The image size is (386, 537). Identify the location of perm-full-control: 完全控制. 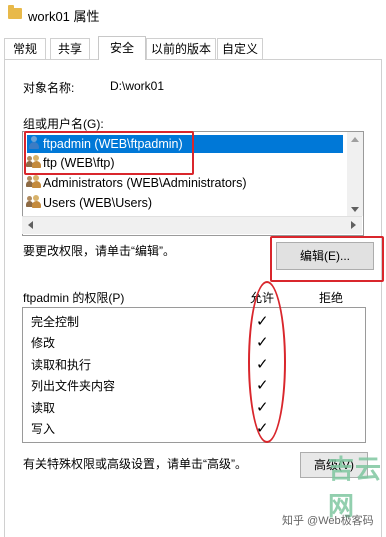
(55, 322).